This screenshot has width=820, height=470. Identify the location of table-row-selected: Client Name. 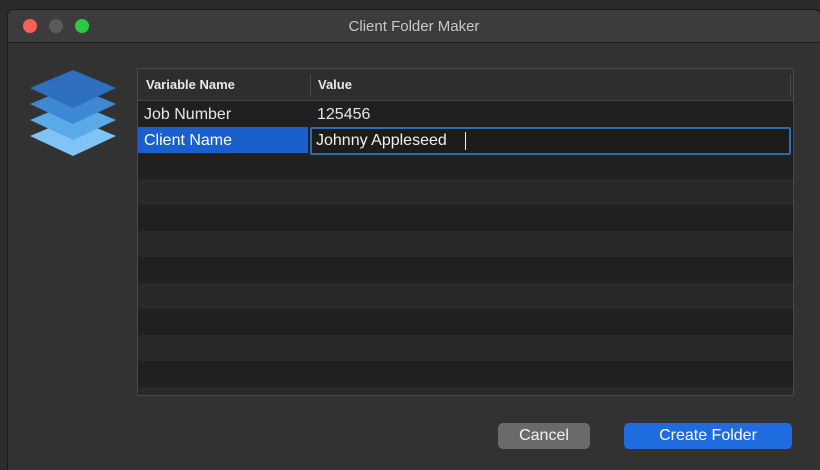
(465, 141).